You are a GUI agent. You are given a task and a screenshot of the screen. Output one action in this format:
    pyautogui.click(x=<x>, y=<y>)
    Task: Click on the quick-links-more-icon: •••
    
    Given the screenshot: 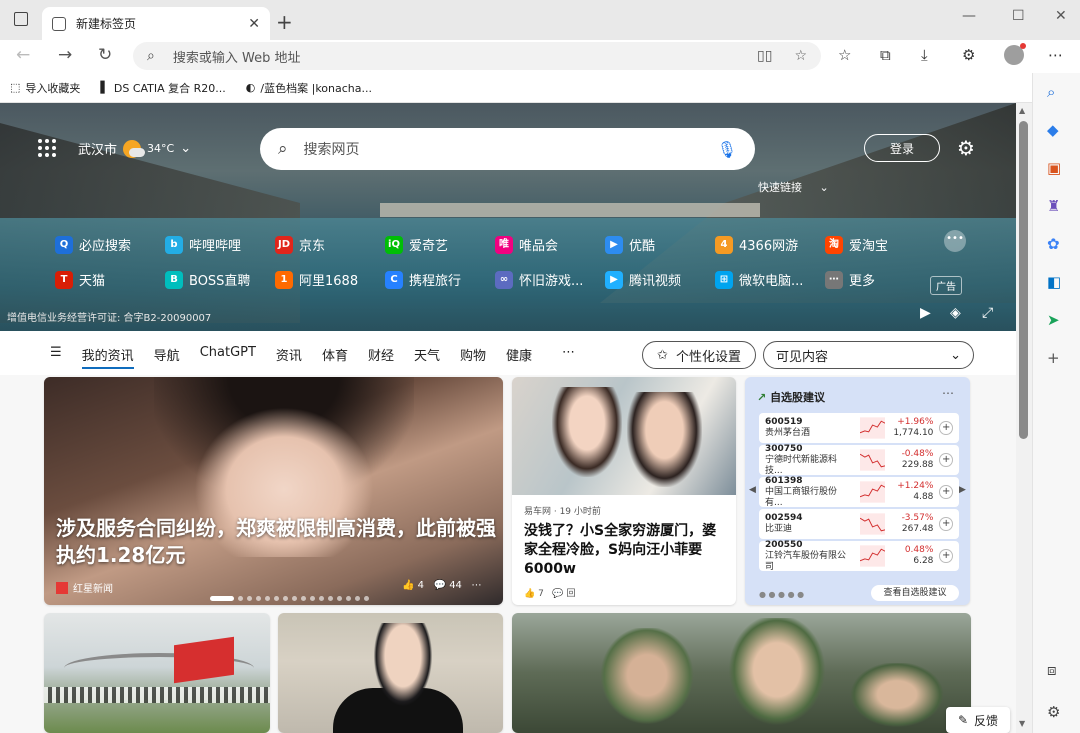 What is the action you would take?
    pyautogui.click(x=955, y=241)
    